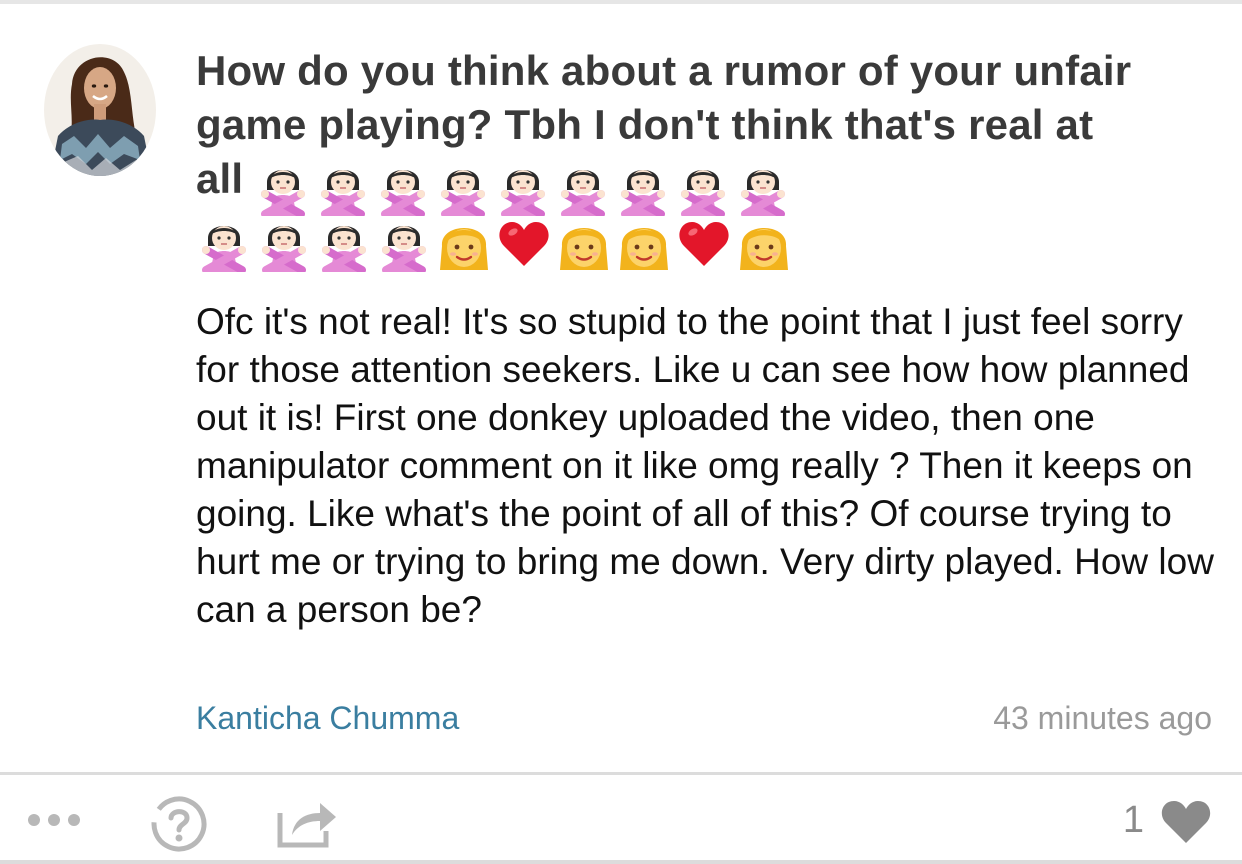 The width and height of the screenshot is (1242, 864). Describe the element at coordinates (621, 862) in the screenshot. I see `bottom-divider` at that location.